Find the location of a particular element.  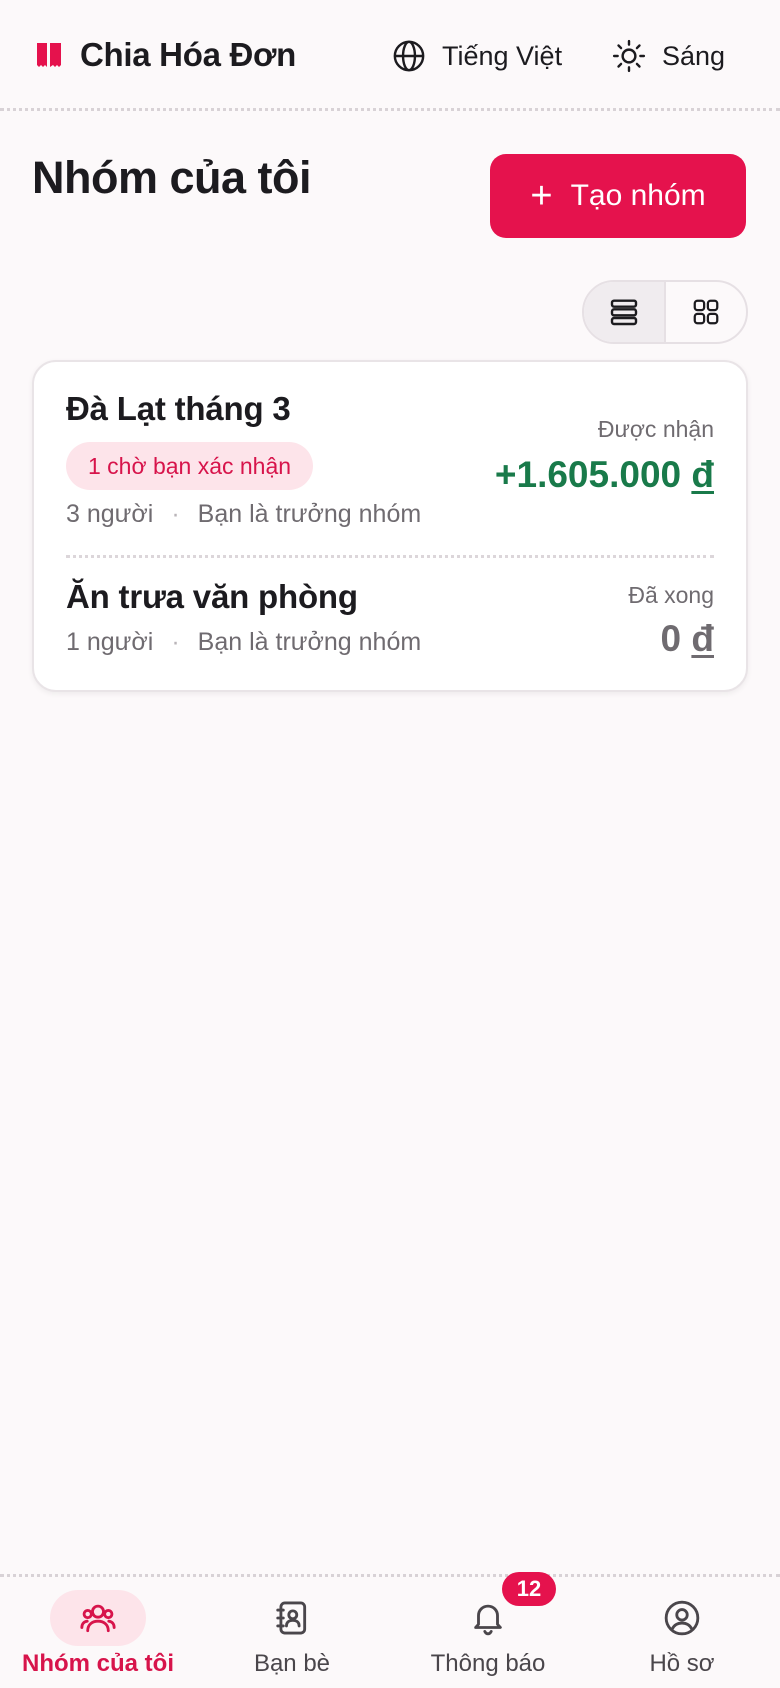

theme-label: Sáng is located at coordinates (694, 55).